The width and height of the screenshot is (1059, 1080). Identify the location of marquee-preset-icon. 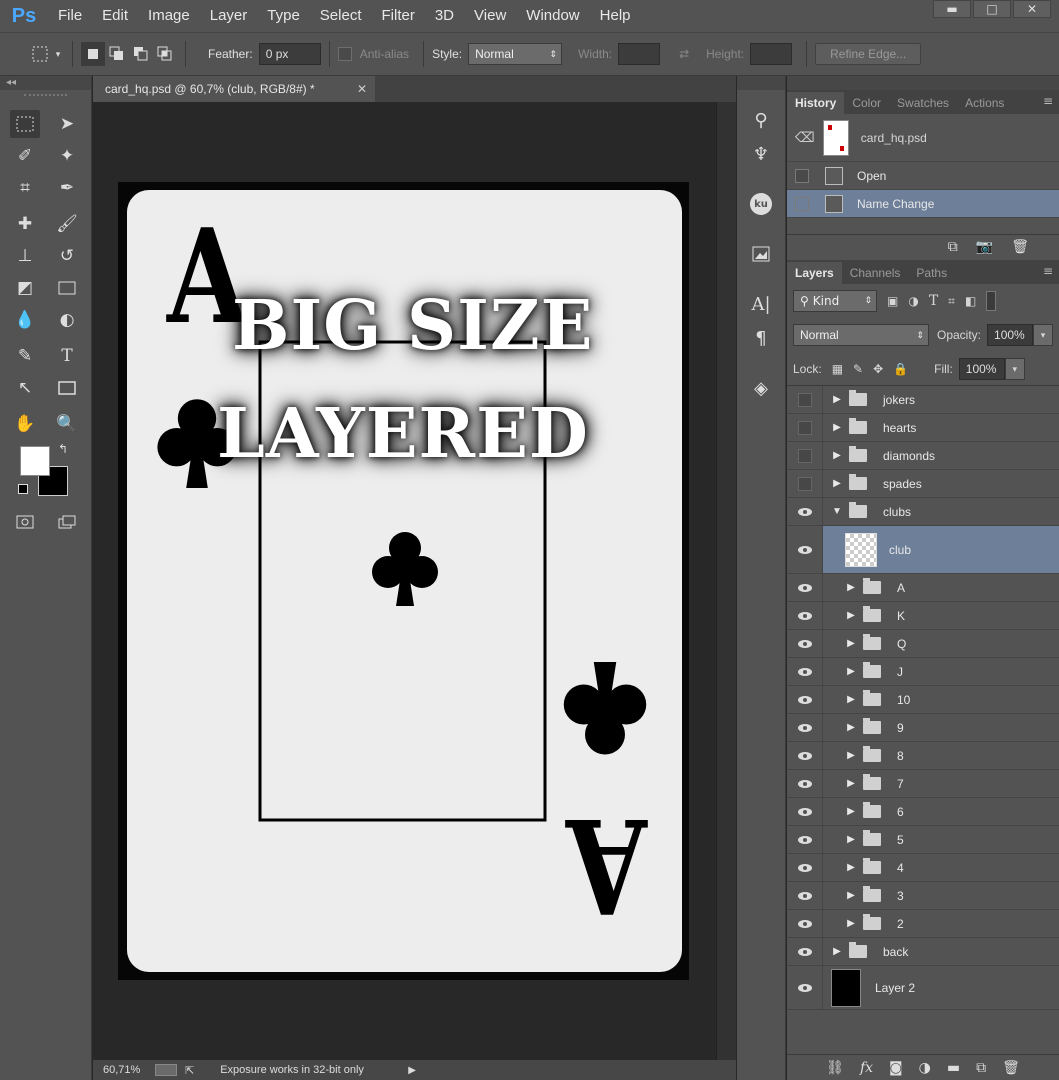
(40, 54).